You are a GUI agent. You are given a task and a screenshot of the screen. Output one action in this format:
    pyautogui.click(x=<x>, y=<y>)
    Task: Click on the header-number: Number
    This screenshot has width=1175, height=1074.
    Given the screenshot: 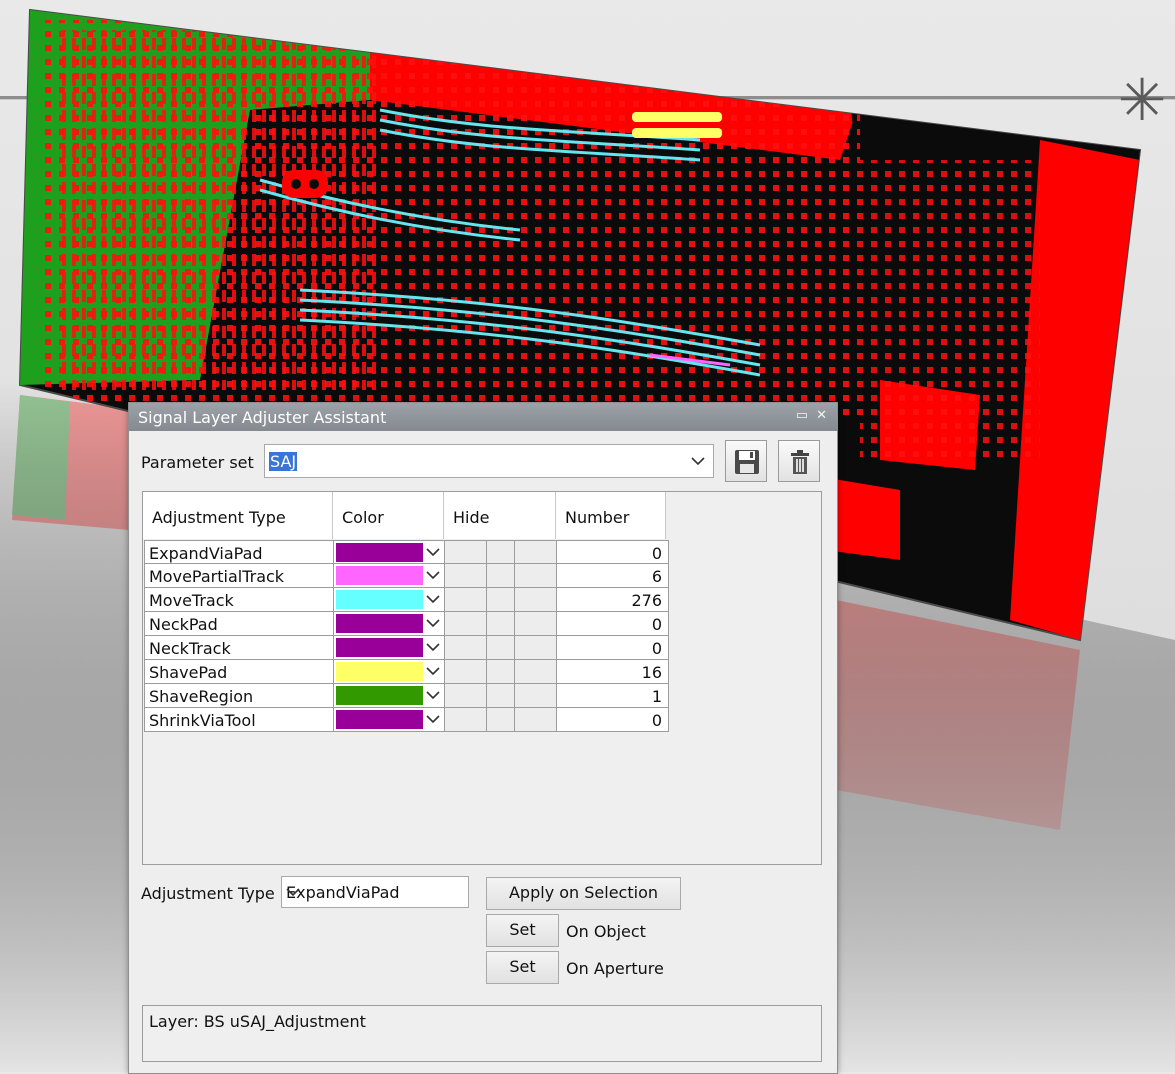 What is the action you would take?
    pyautogui.click(x=611, y=515)
    